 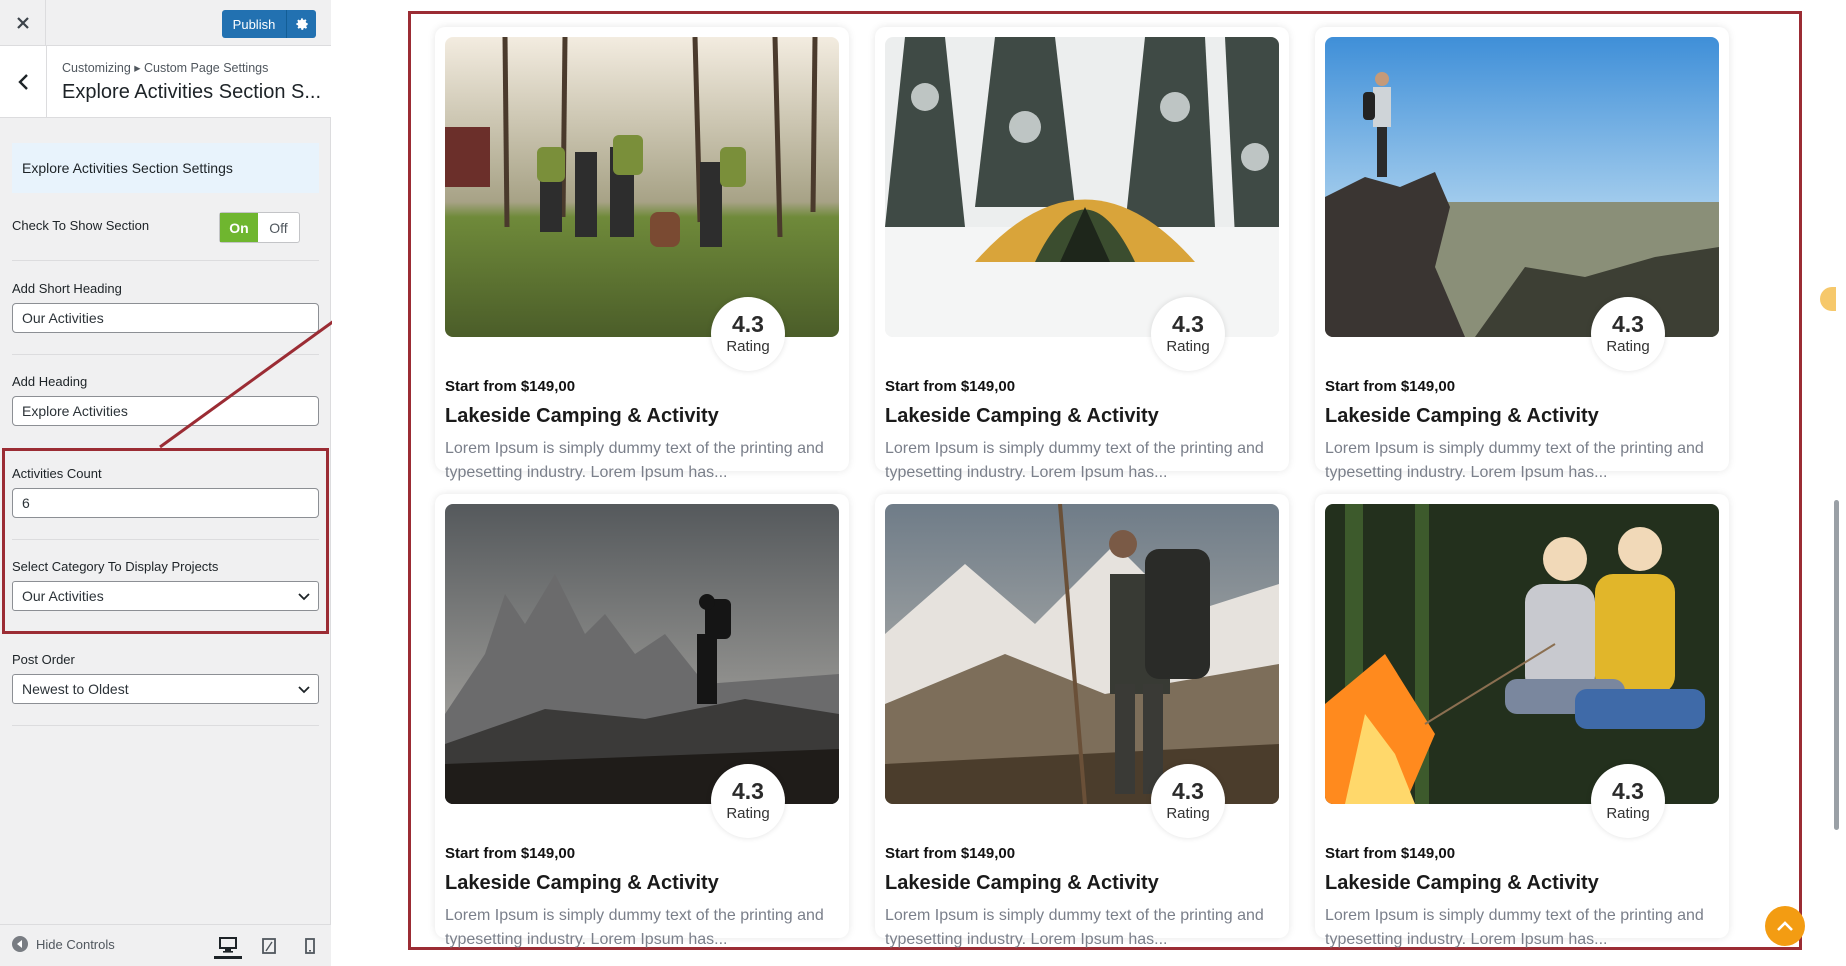 I want to click on tablet-preview-button, so click(x=269, y=946).